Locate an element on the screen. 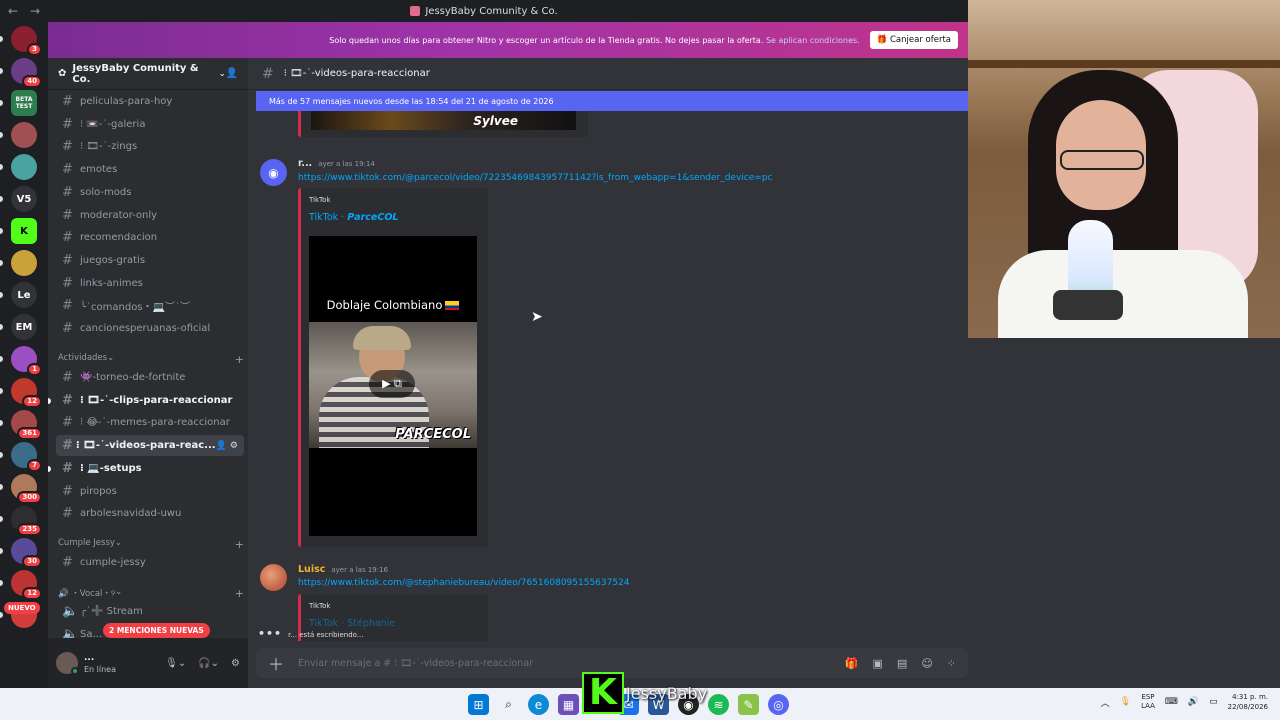  new-mentions-badge: 2 MENCIONES NUEVAS is located at coordinates (156, 630).